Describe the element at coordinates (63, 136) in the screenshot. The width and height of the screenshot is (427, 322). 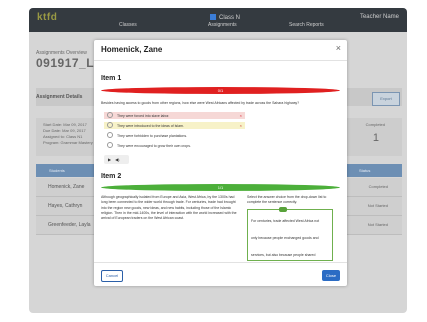
I see `info-assigned-to: Assigned to: Class N1` at that location.